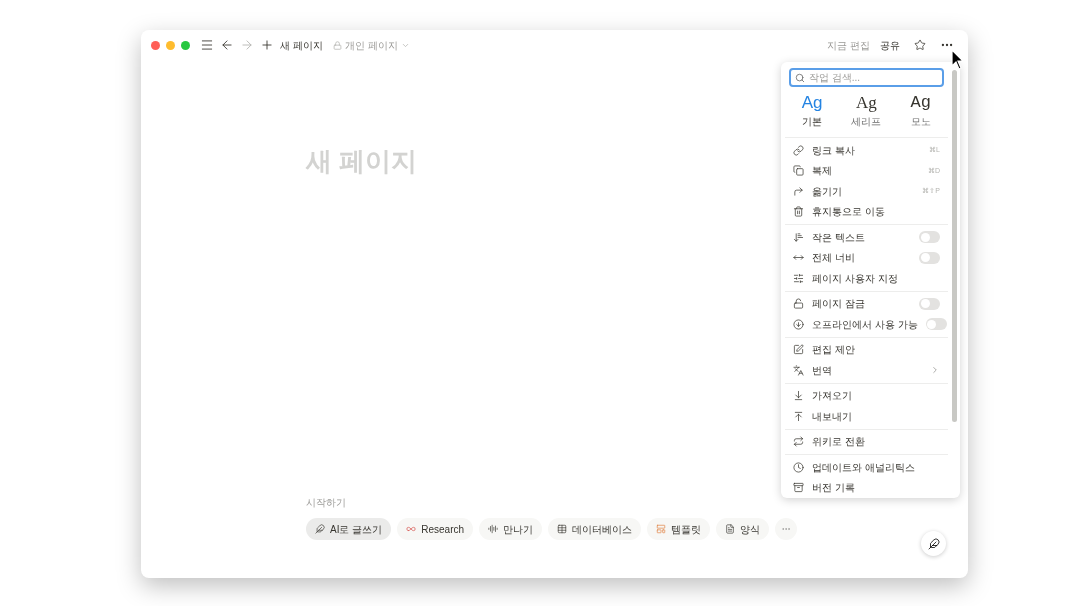  Describe the element at coordinates (326, 503) in the screenshot. I see `section-label: 시작하기` at that location.